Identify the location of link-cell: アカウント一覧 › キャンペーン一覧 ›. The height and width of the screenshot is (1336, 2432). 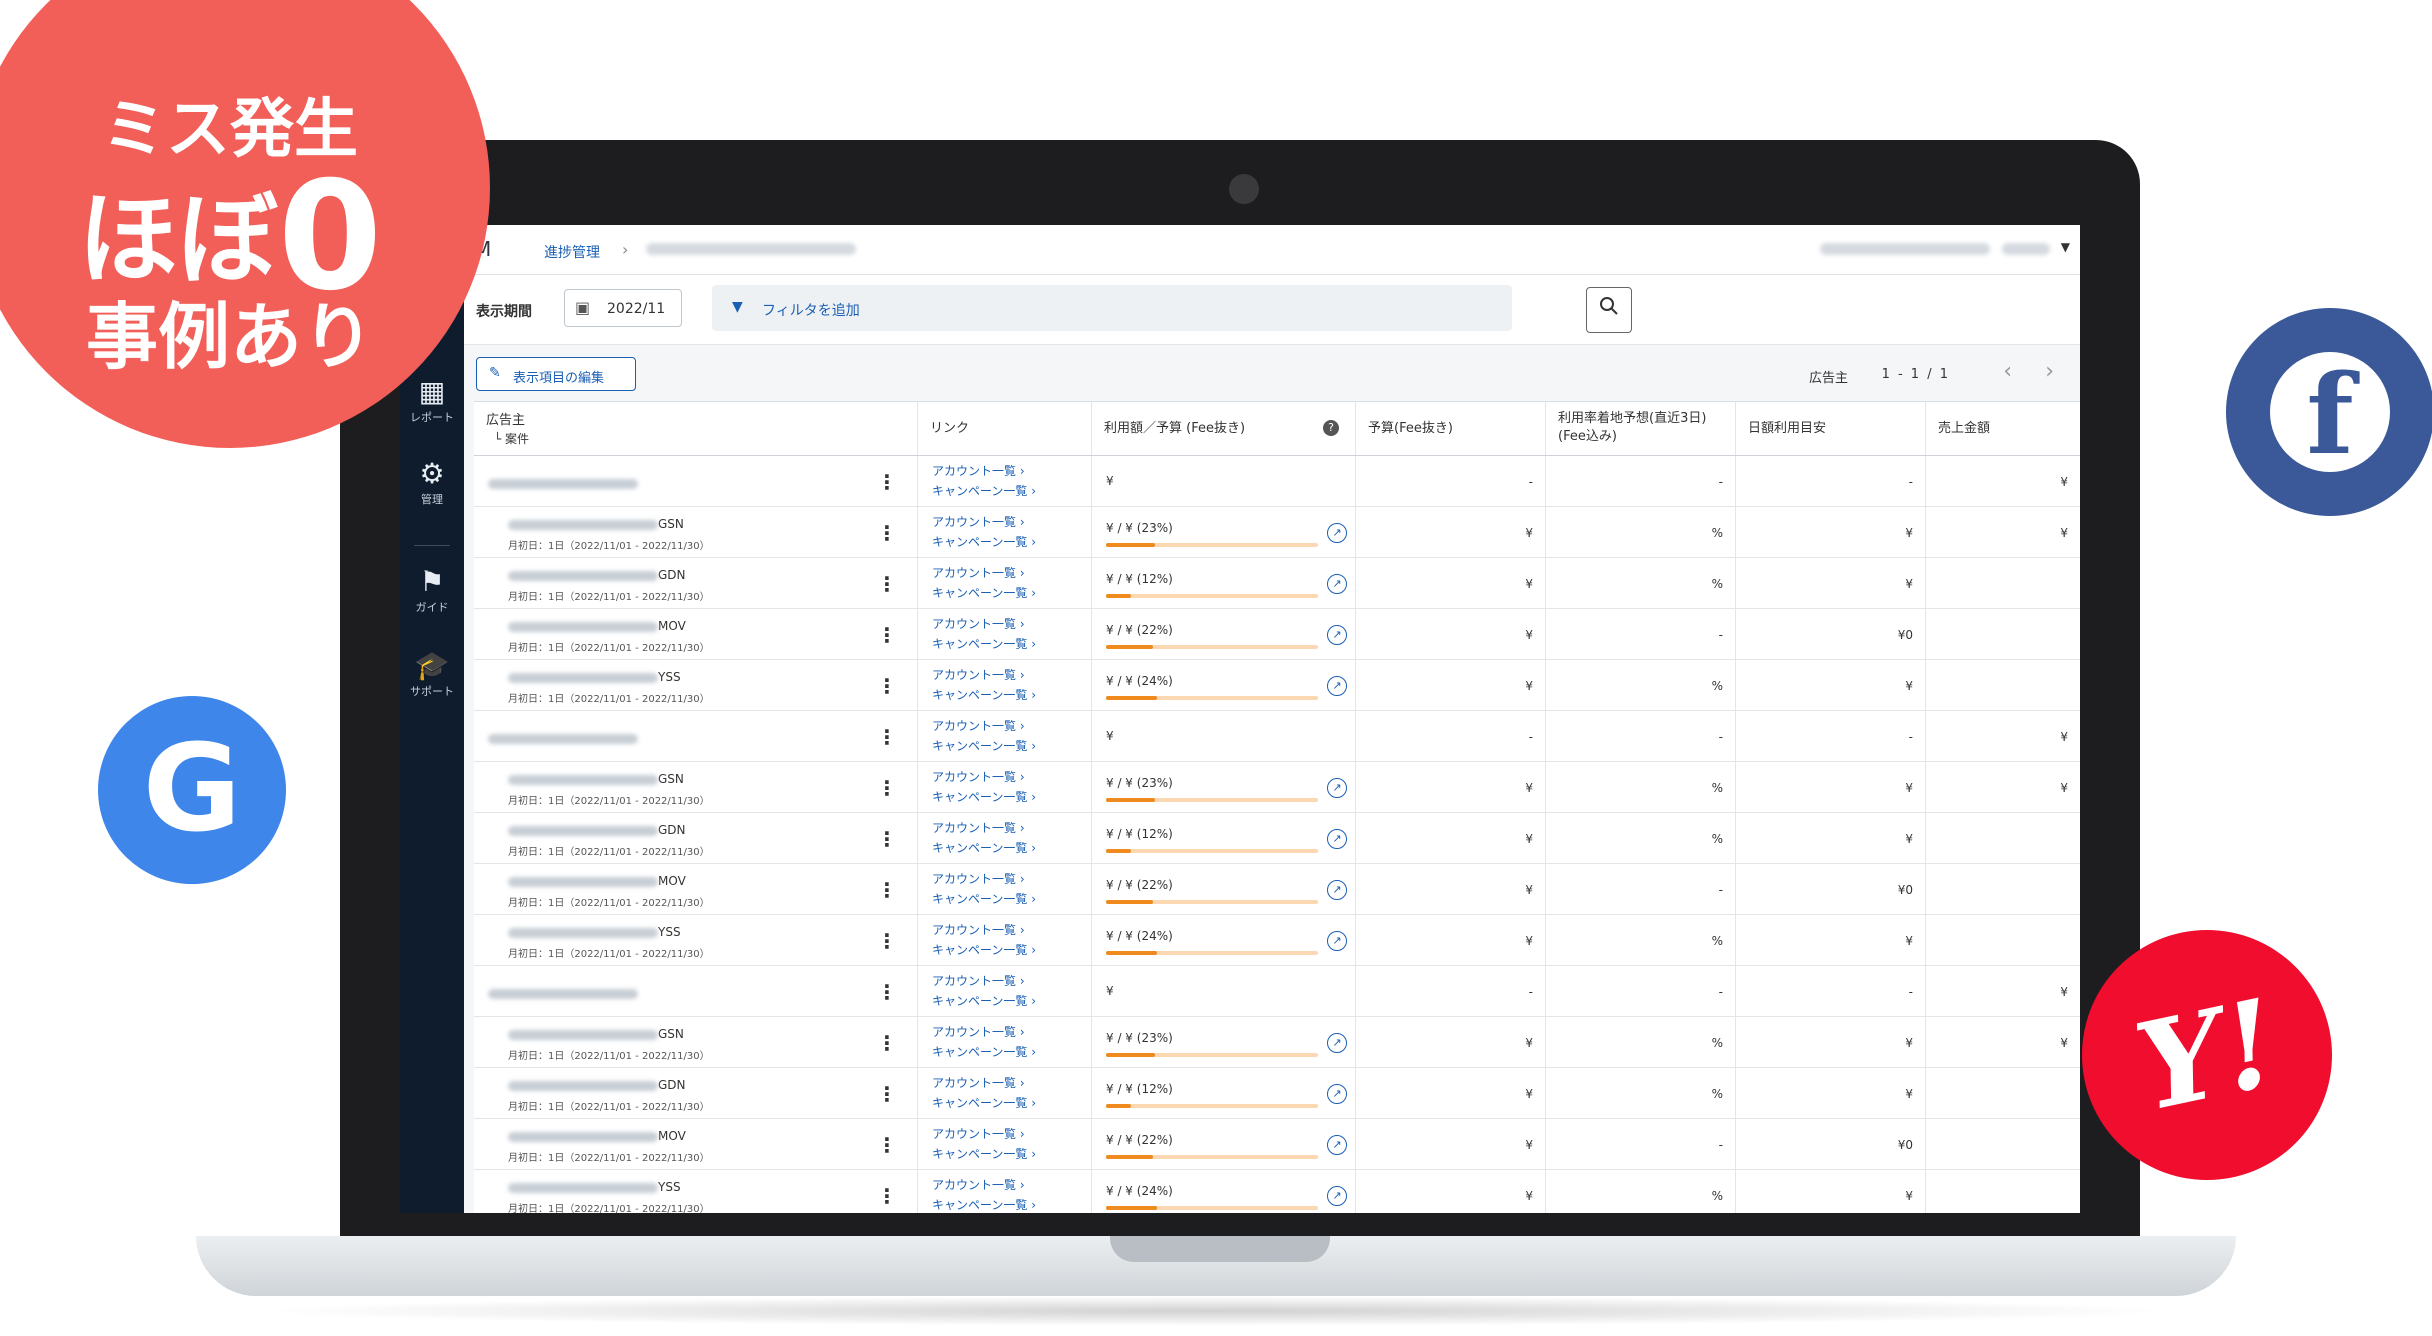
(1005, 1144).